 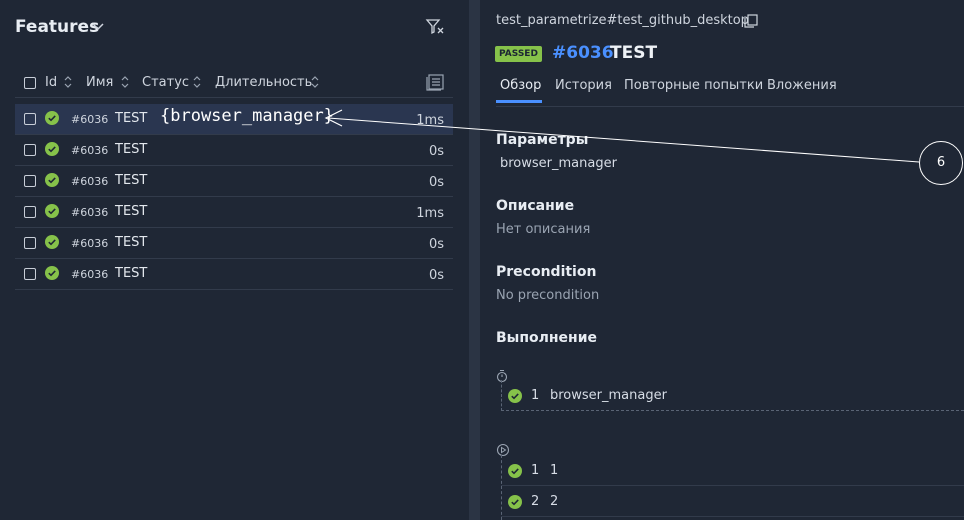 I want to click on body-step-row: 11, so click(x=732, y=470).